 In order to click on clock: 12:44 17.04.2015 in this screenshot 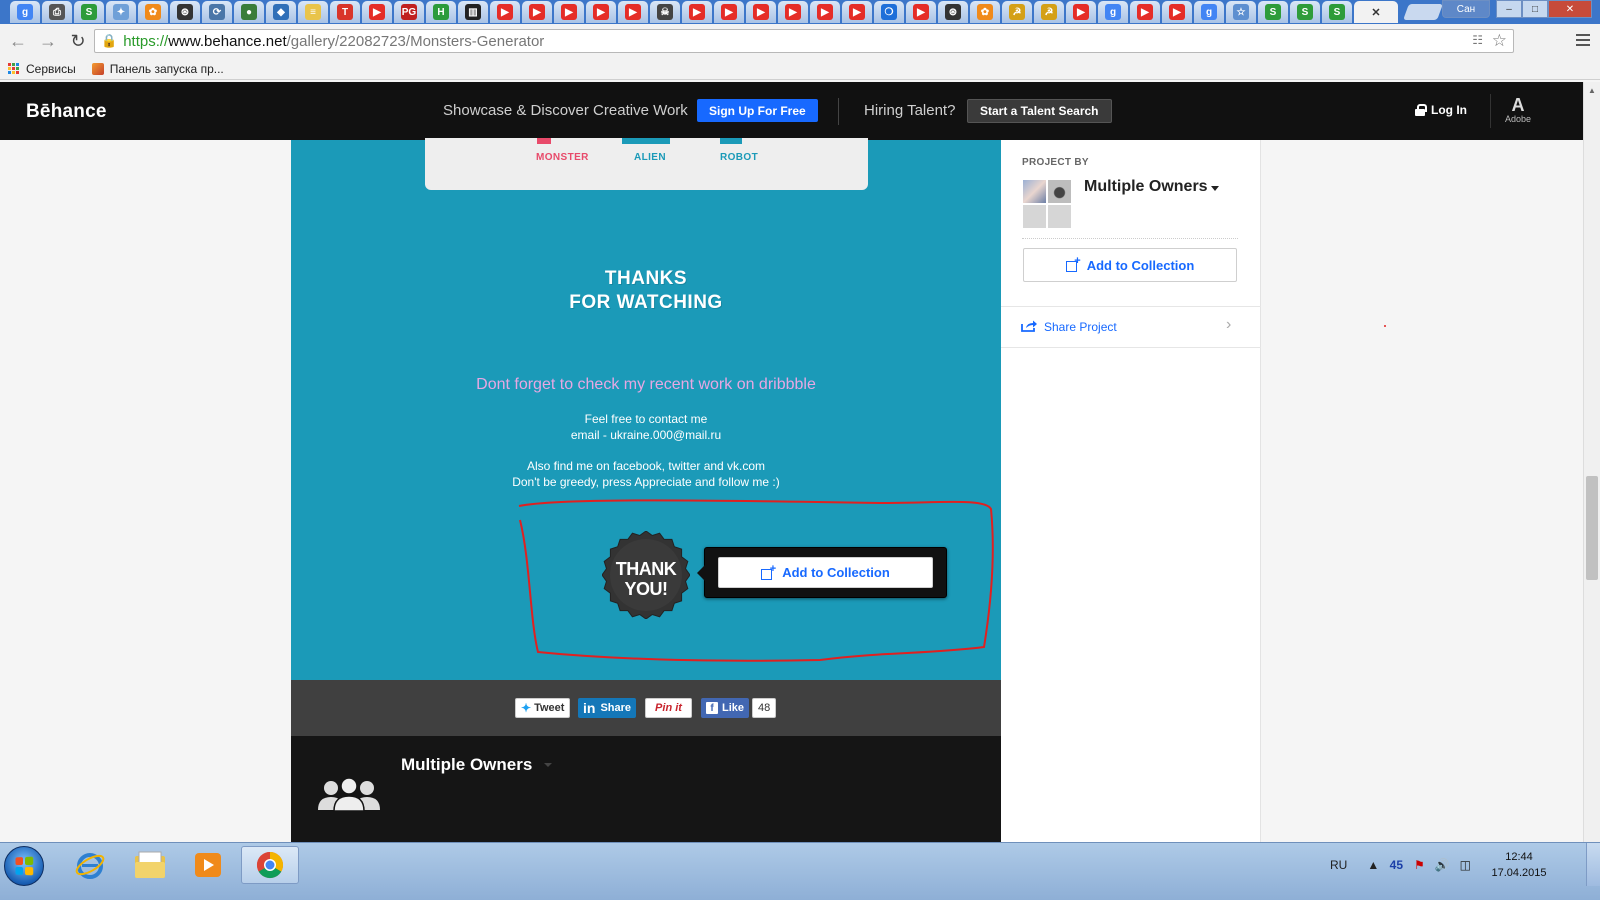, I will do `click(1519, 865)`.